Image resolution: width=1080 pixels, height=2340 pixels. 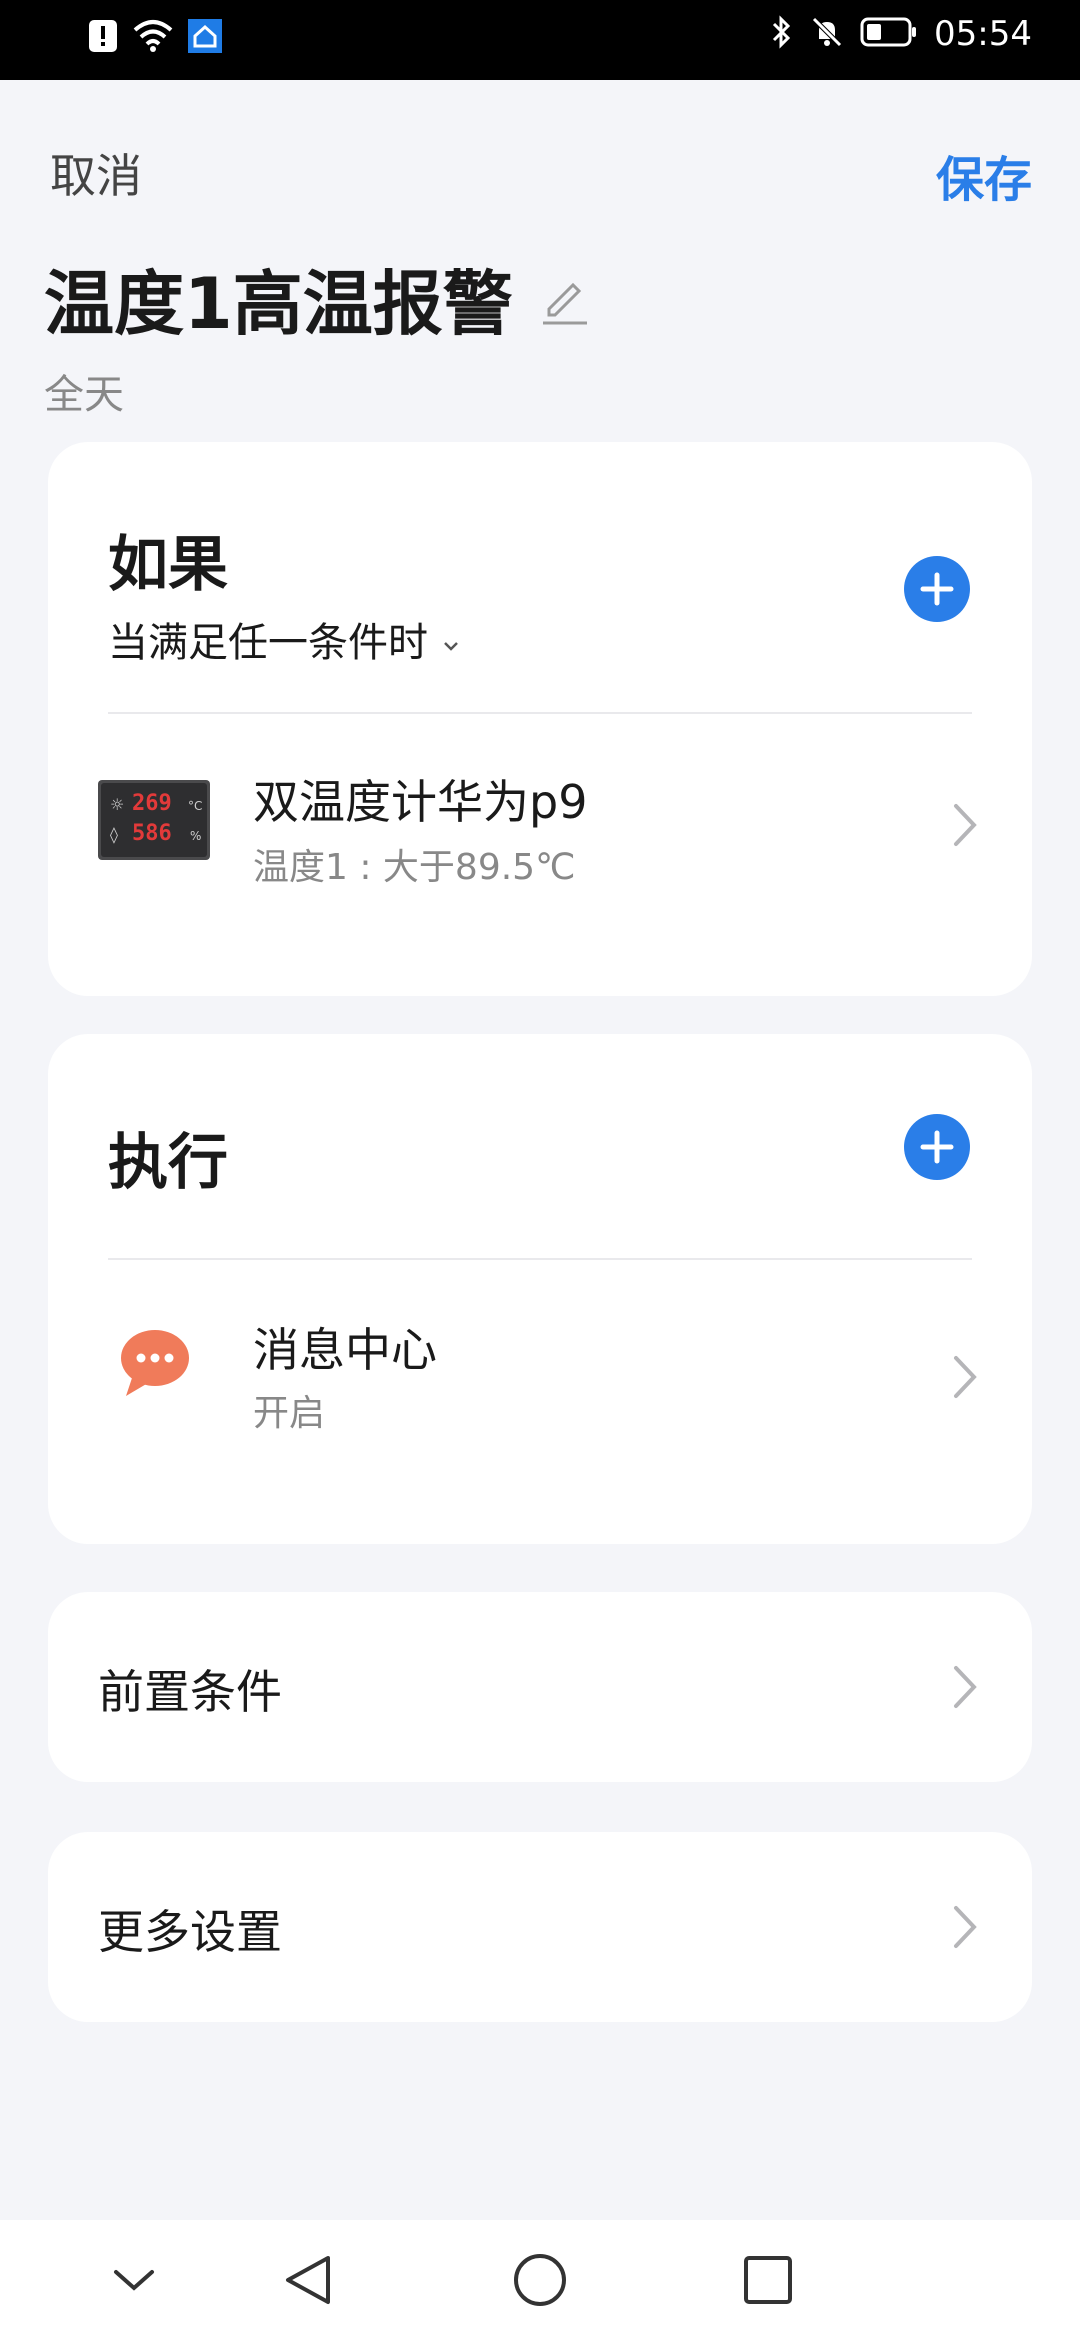 I want to click on add-condition-button, so click(x=937, y=589).